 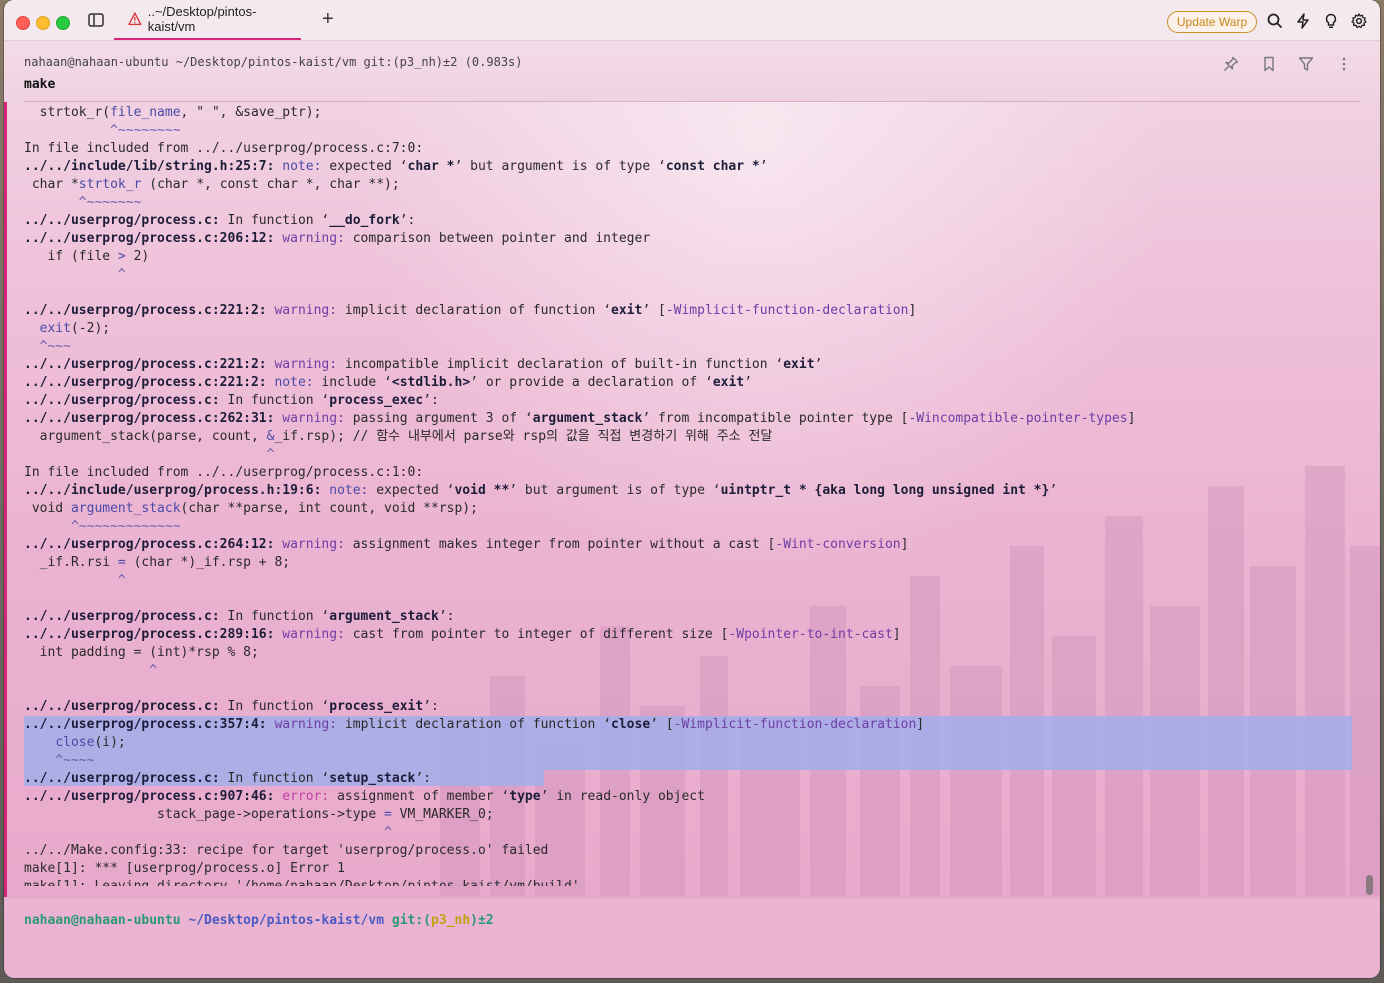 I want to click on output-segment: file_name, so click(x=145, y=112).